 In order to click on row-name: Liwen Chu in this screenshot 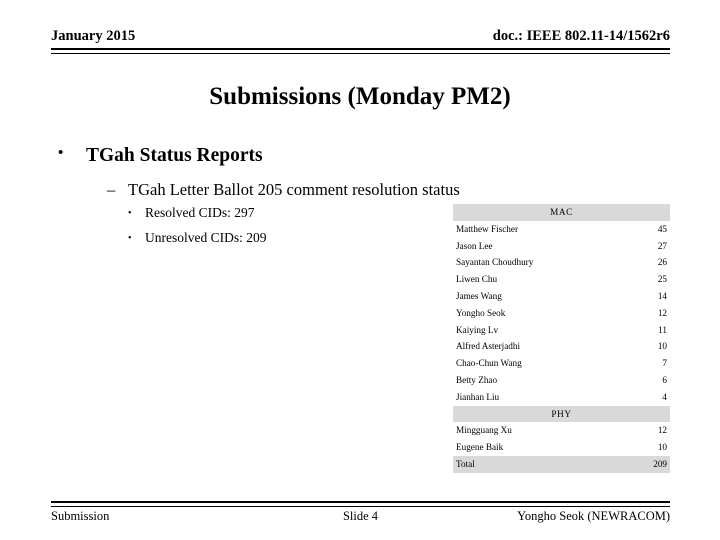, I will do `click(477, 279)`.